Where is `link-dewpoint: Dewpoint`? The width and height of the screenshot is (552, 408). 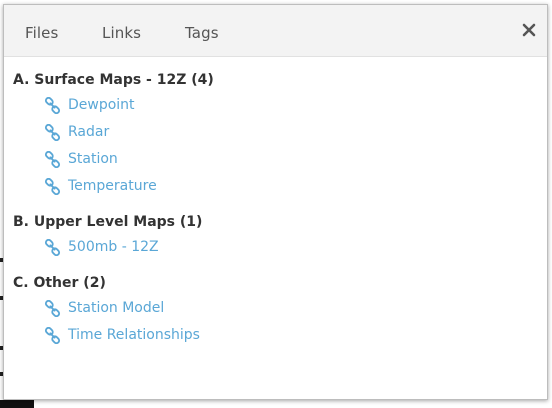 link-dewpoint: Dewpoint is located at coordinates (89, 105).